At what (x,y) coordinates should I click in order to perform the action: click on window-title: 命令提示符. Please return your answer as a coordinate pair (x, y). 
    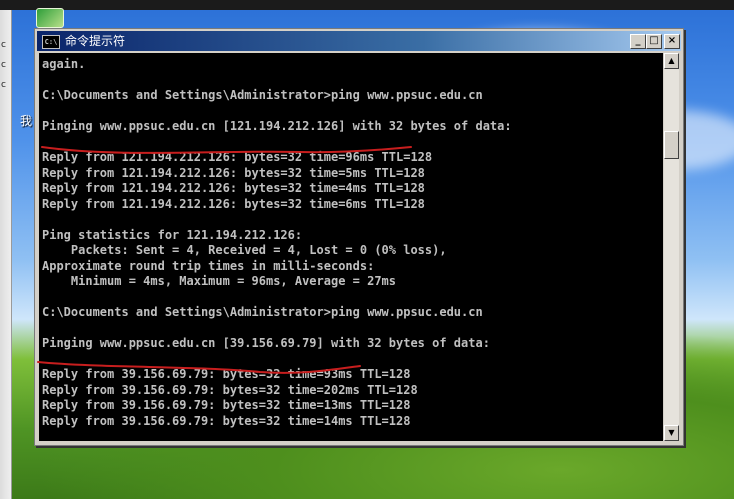
    Looking at the image, I should click on (95, 41).